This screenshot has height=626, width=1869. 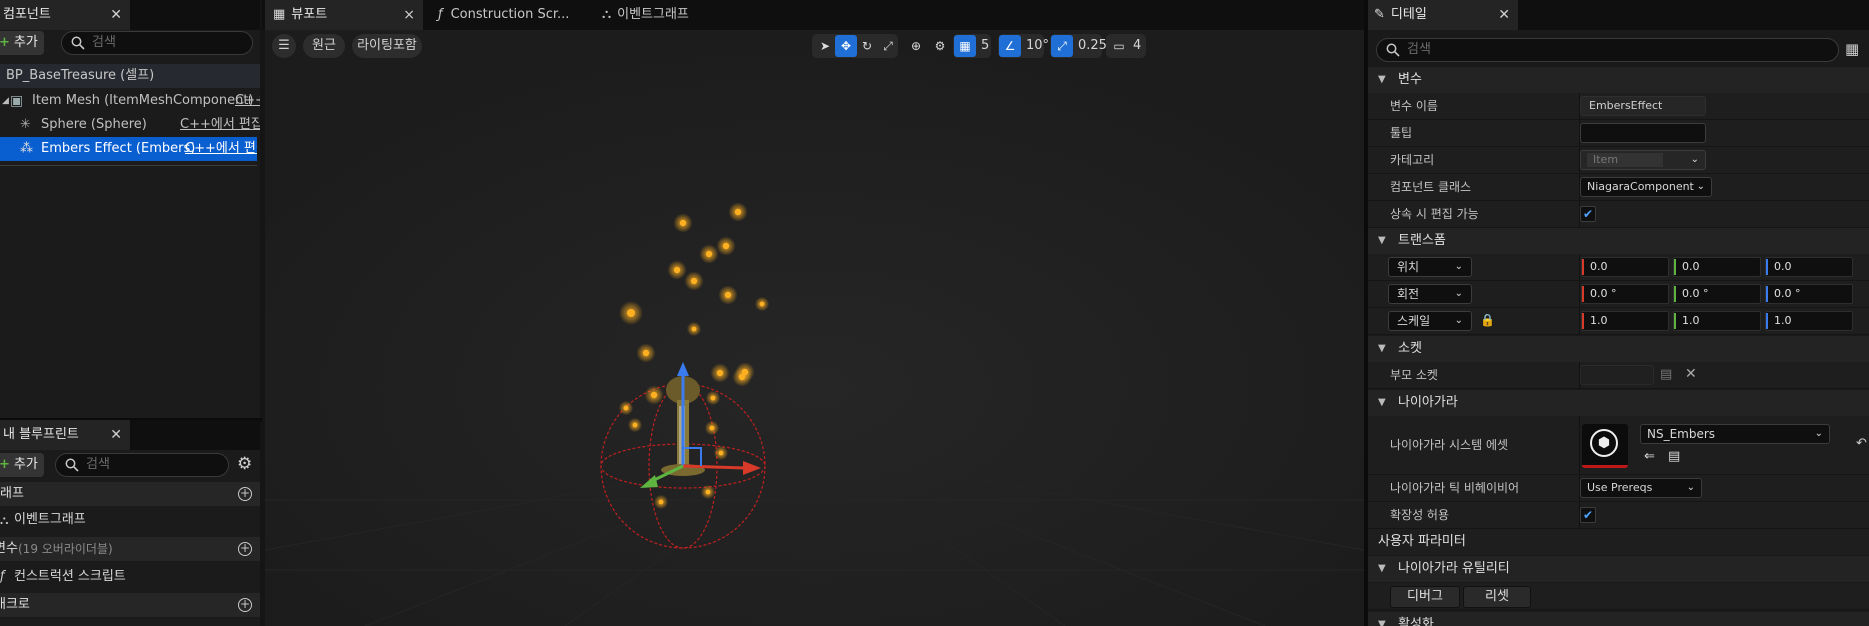 I want to click on browse-socket-icon: ▤, so click(x=1666, y=374).